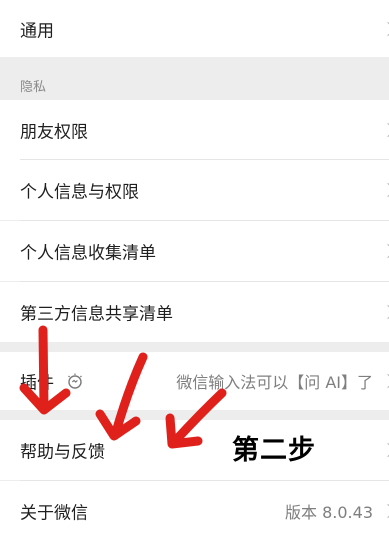  I want to click on plugins-row: 插件 微信输入法可以【问 AI】了, so click(194, 381).